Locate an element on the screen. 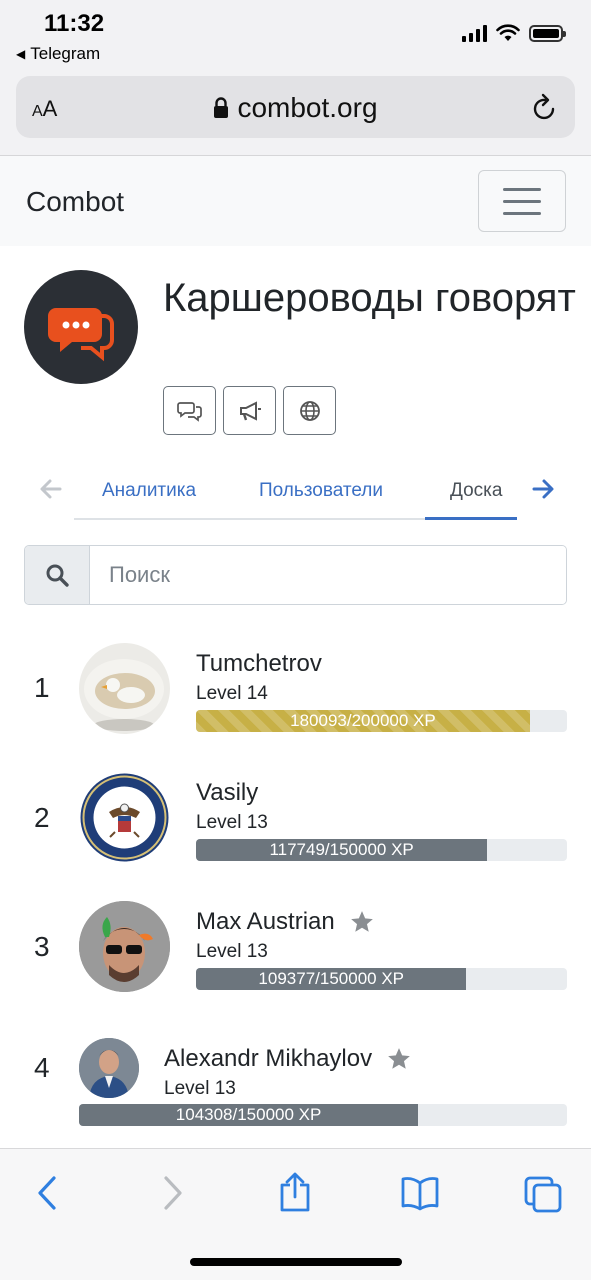 This screenshot has width=591, height=1280. home-indicator is located at coordinates (296, 1262).